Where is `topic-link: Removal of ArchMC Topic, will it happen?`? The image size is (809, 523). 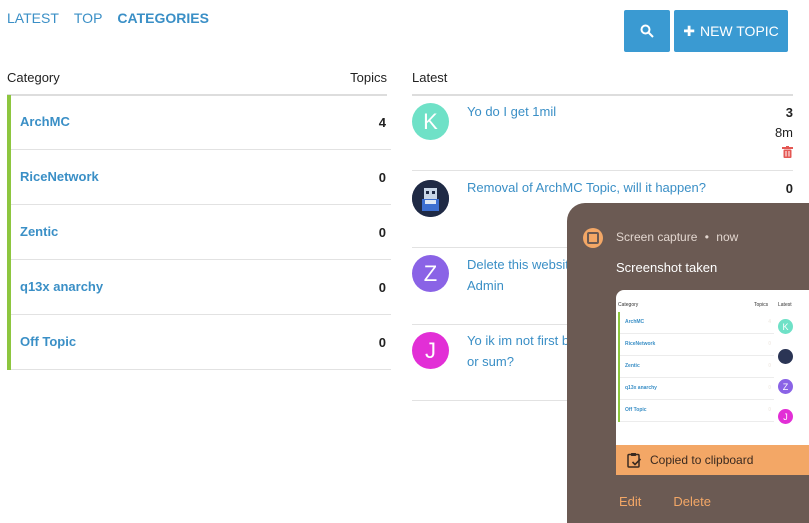
topic-link: Removal of ArchMC Topic, will it happen? is located at coordinates (607, 187).